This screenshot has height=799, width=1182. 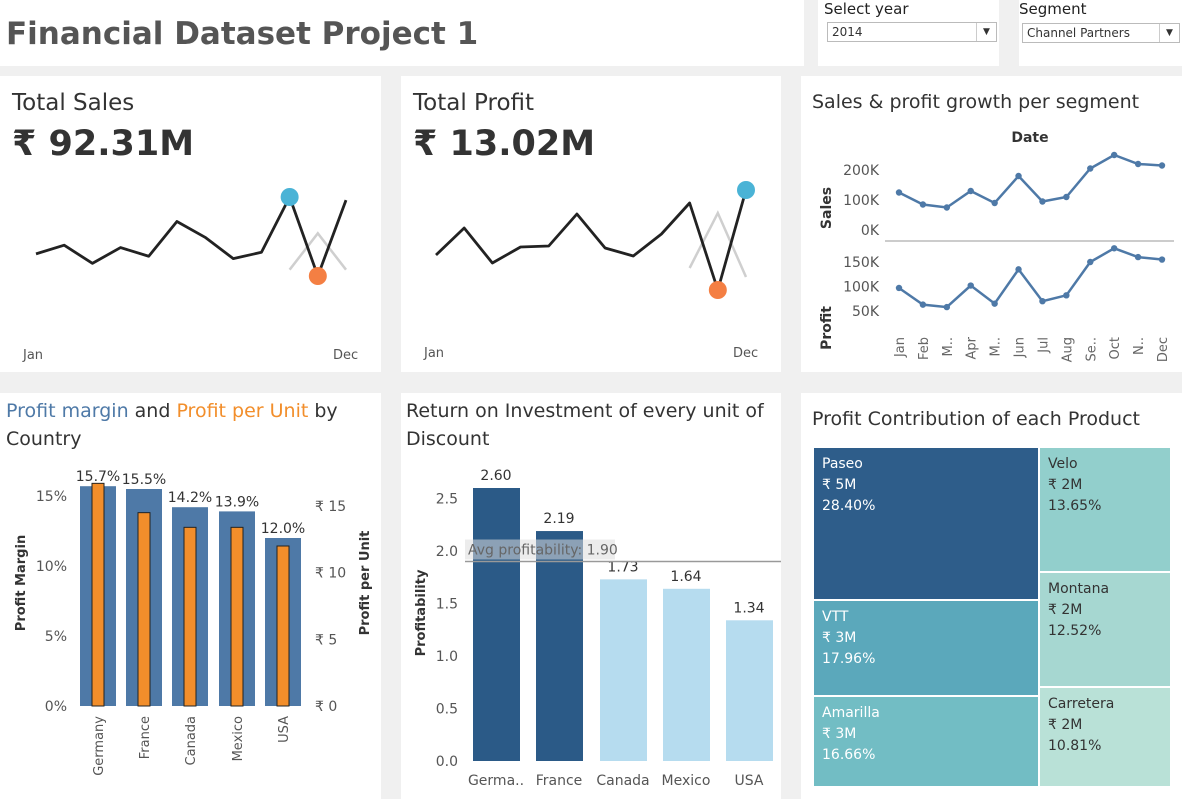 I want to click on country-tick-label: Mexico, so click(x=238, y=738).